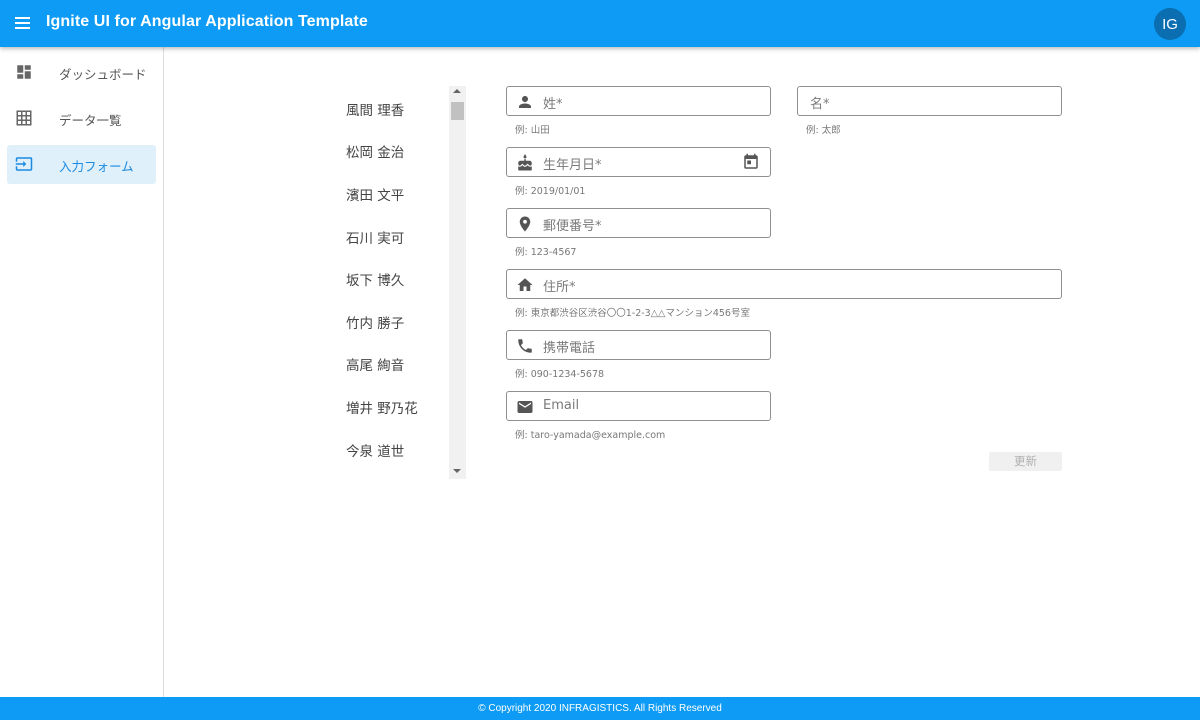 Image resolution: width=1200 pixels, height=720 pixels. I want to click on first-name-label: 名*, so click(820, 104).